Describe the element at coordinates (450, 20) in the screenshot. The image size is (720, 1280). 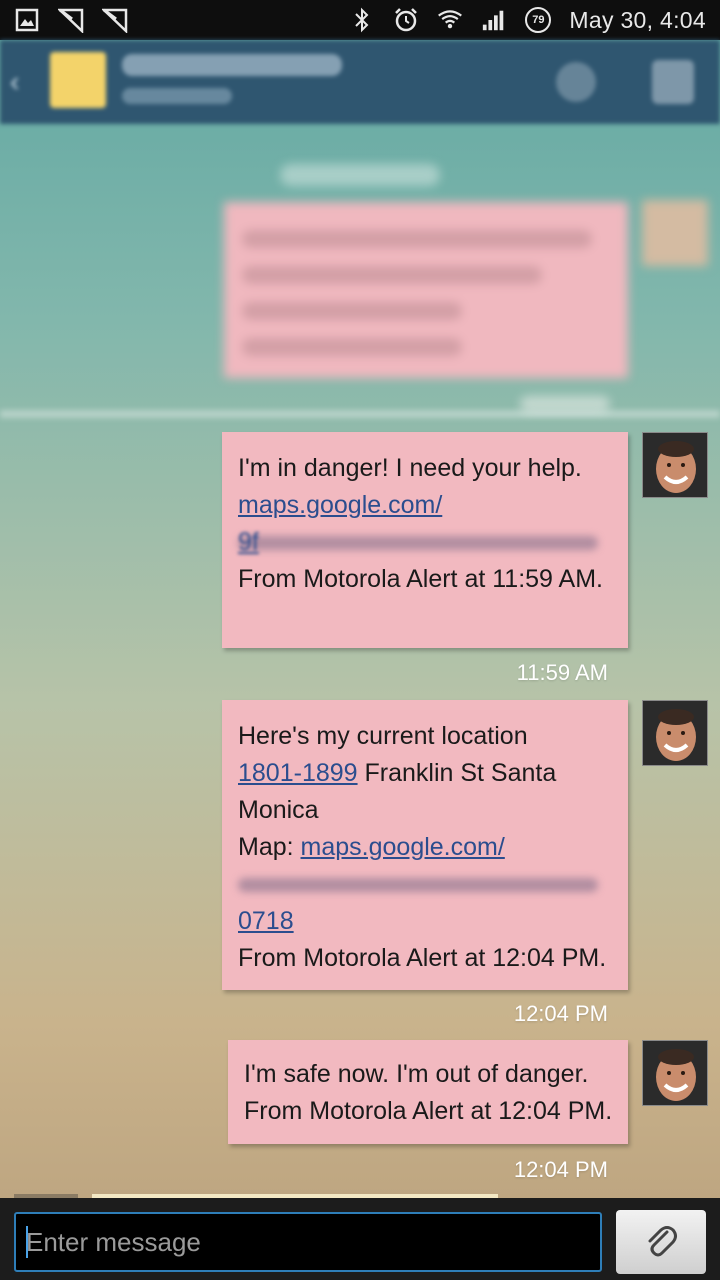
I see `wifi-icon` at that location.